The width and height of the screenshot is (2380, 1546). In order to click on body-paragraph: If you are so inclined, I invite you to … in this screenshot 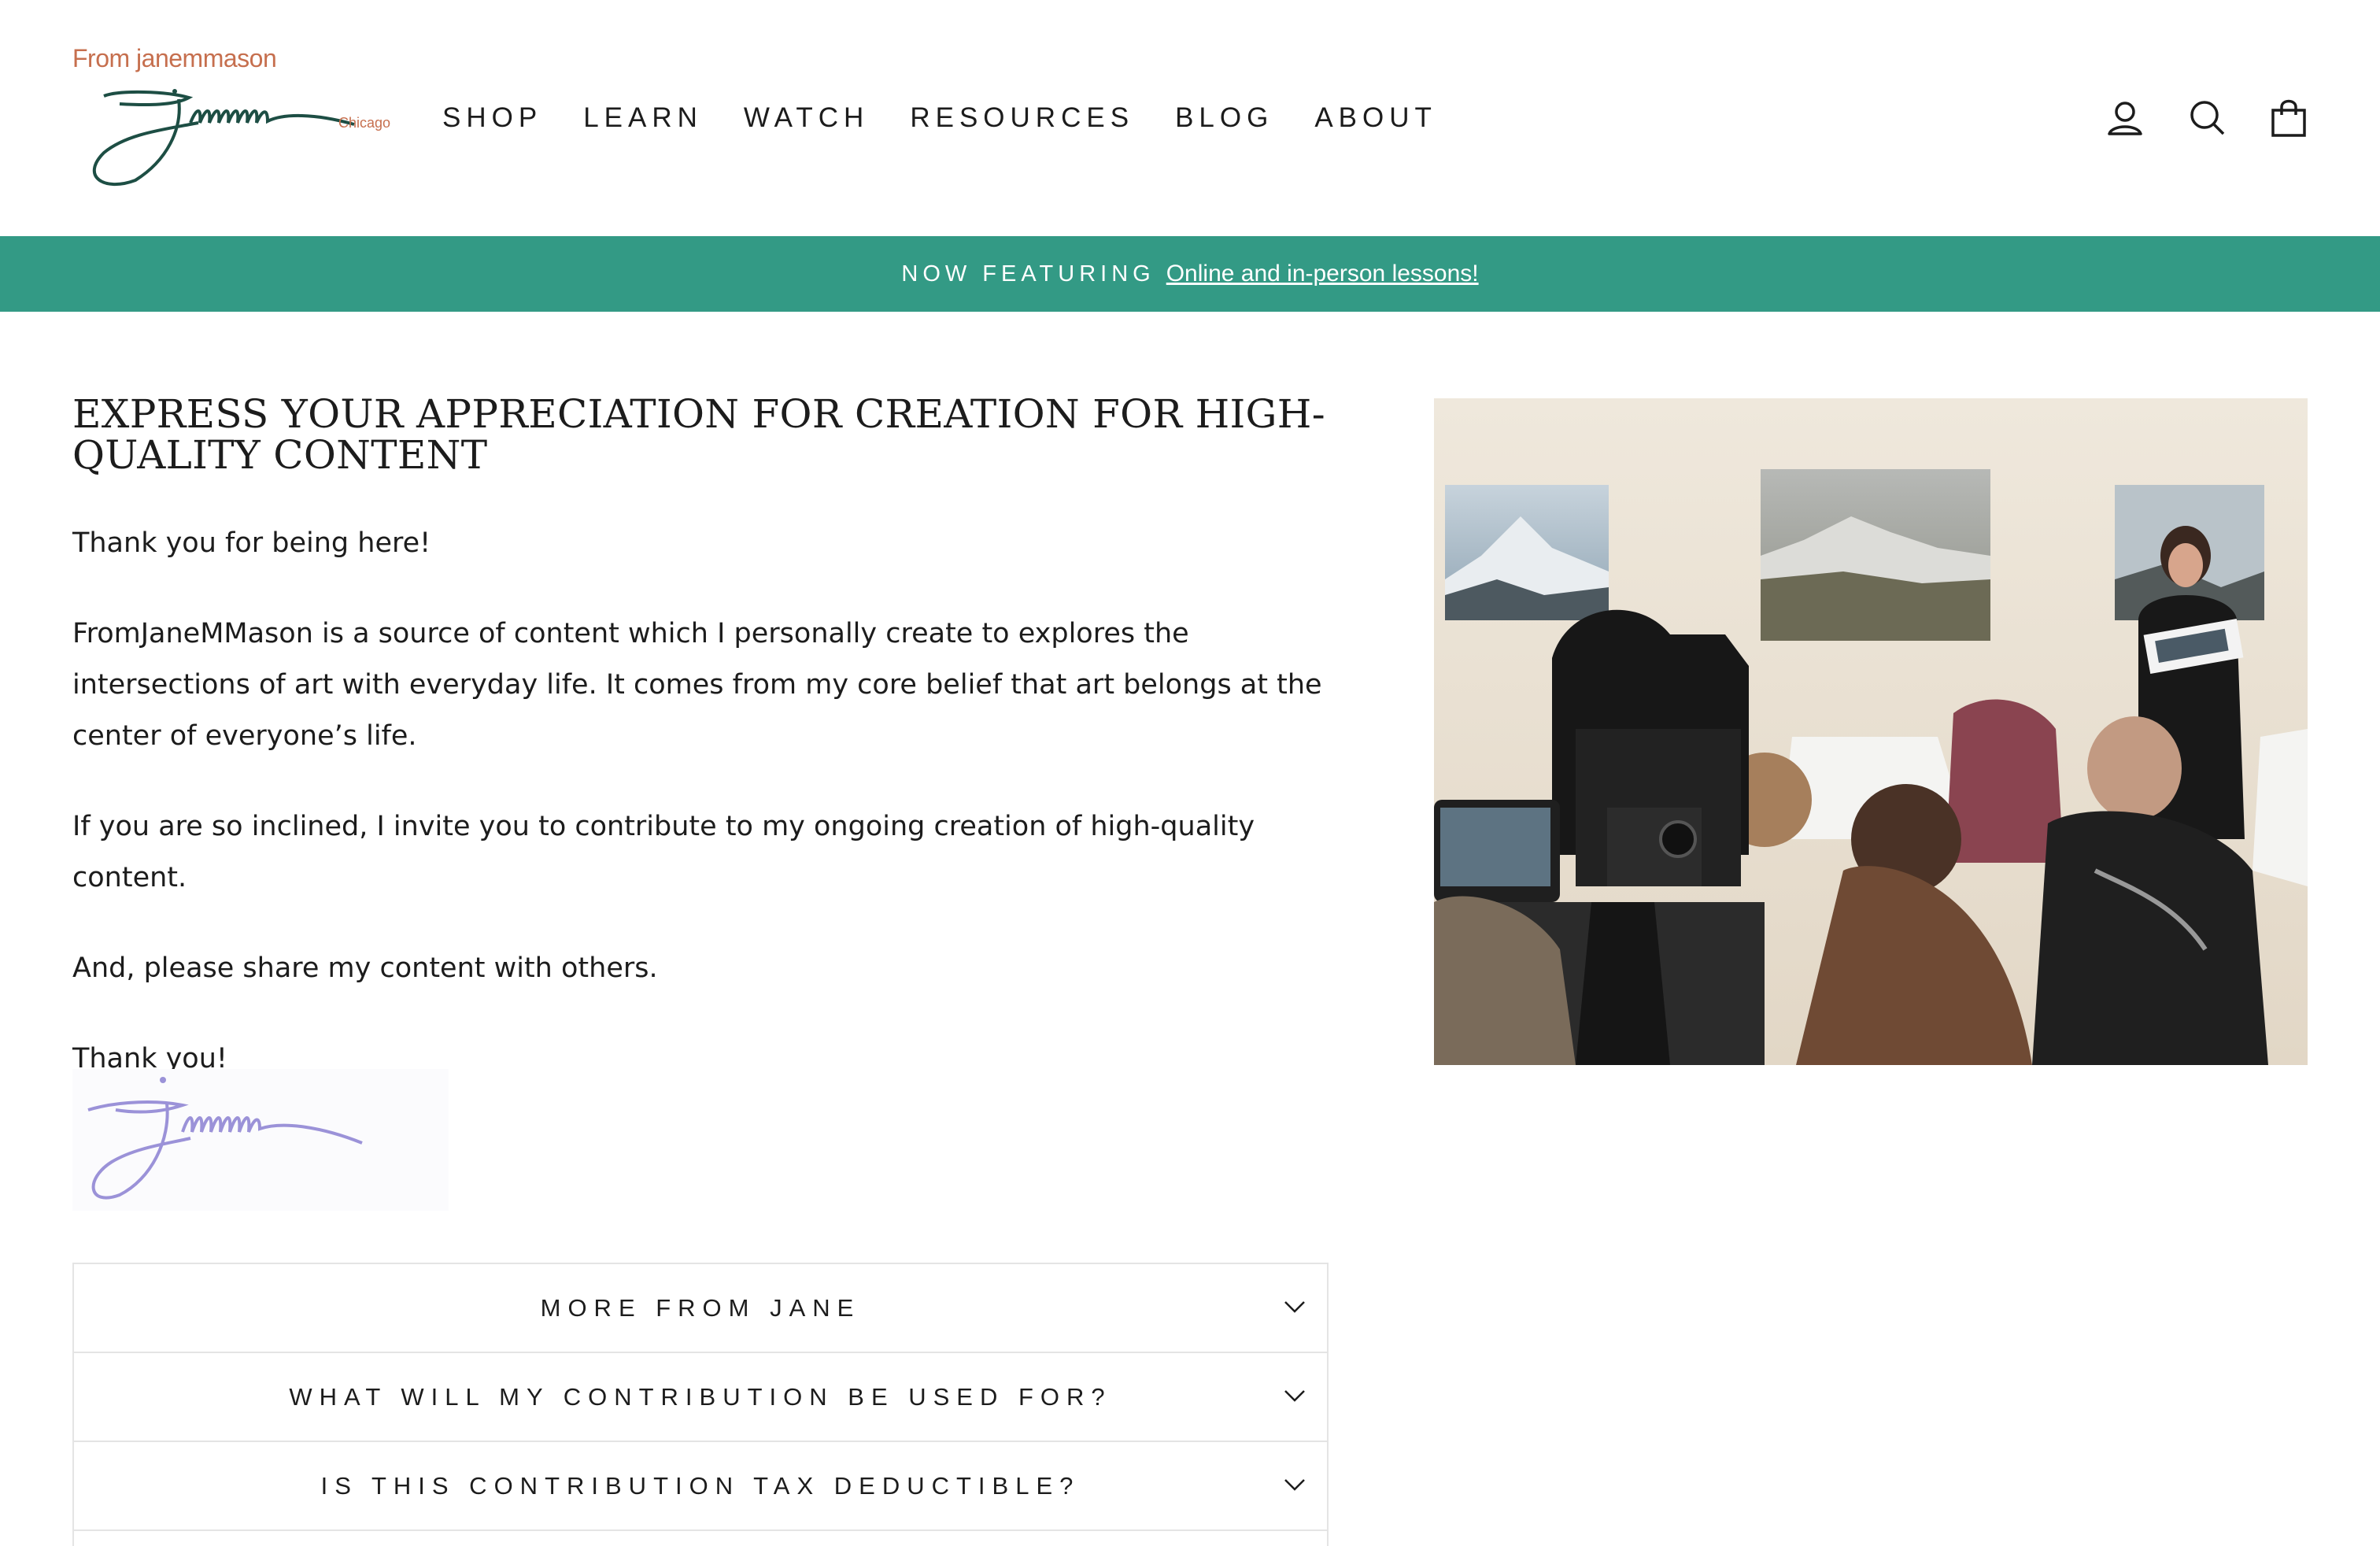, I will do `click(663, 852)`.